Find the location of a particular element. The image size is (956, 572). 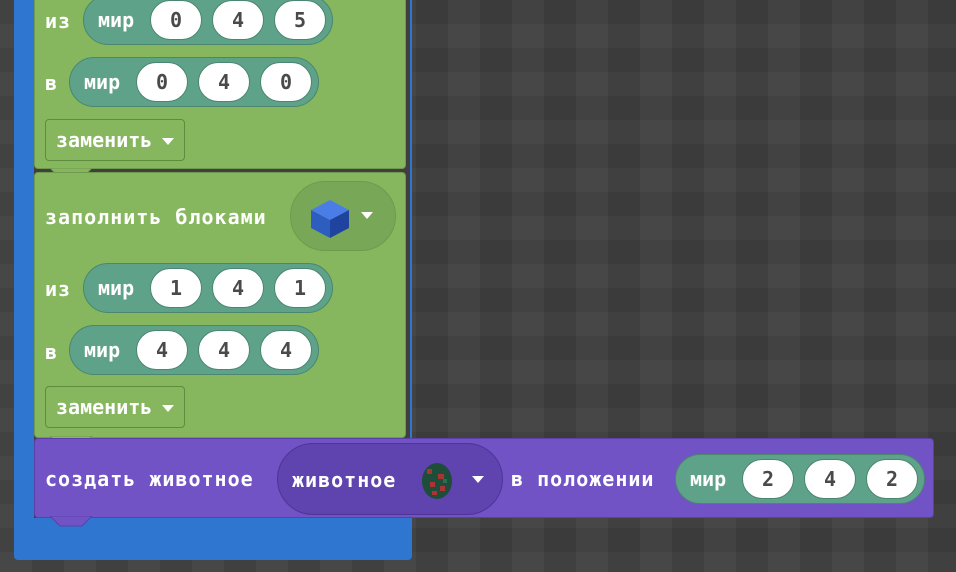

coord-z-input: 4 is located at coordinates (286, 350).